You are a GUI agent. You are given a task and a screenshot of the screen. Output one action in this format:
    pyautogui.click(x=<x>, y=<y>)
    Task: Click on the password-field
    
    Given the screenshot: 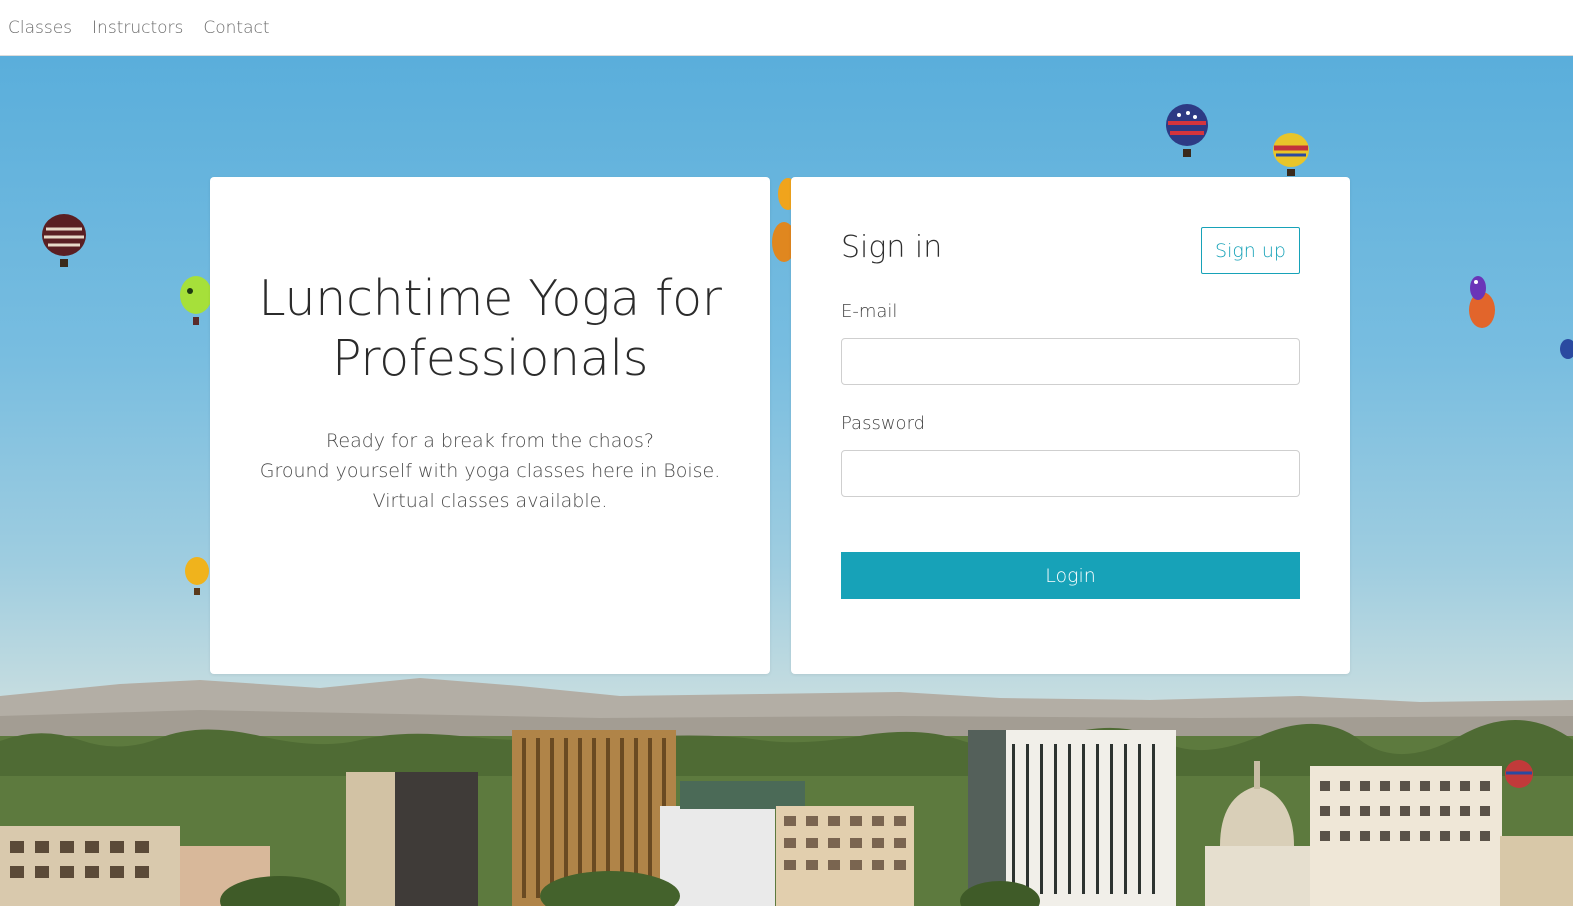 What is the action you would take?
    pyautogui.click(x=1070, y=473)
    